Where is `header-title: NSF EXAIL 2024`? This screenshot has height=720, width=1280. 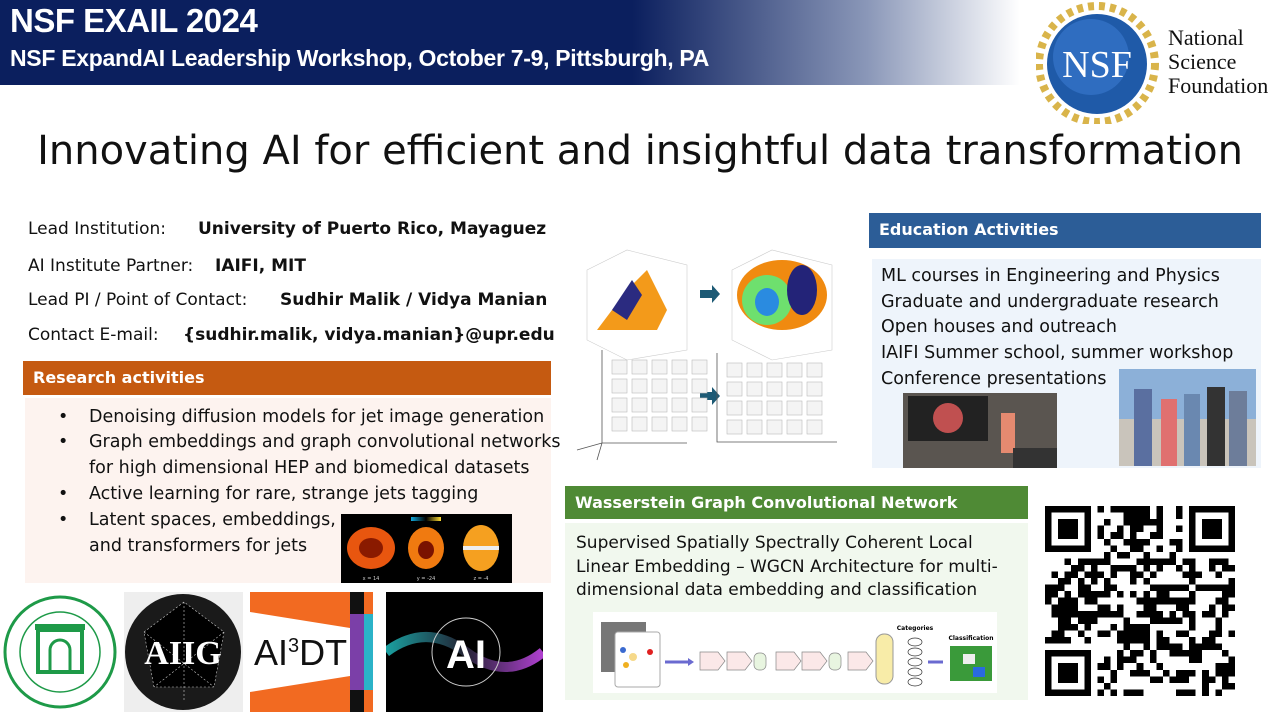 header-title: NSF EXAIL 2024 is located at coordinates (134, 20).